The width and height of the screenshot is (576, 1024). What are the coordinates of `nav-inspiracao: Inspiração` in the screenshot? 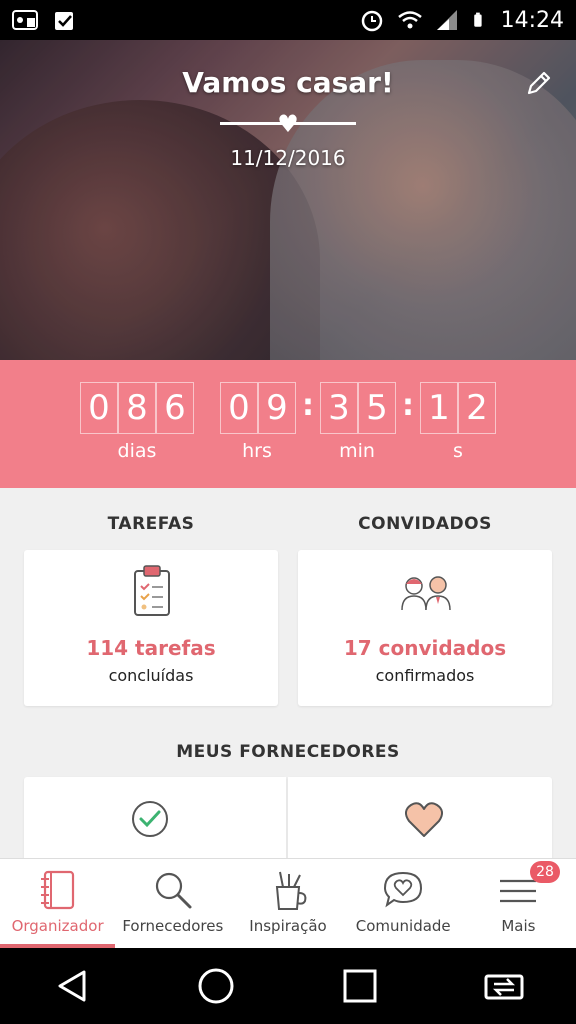 It's located at (287, 903).